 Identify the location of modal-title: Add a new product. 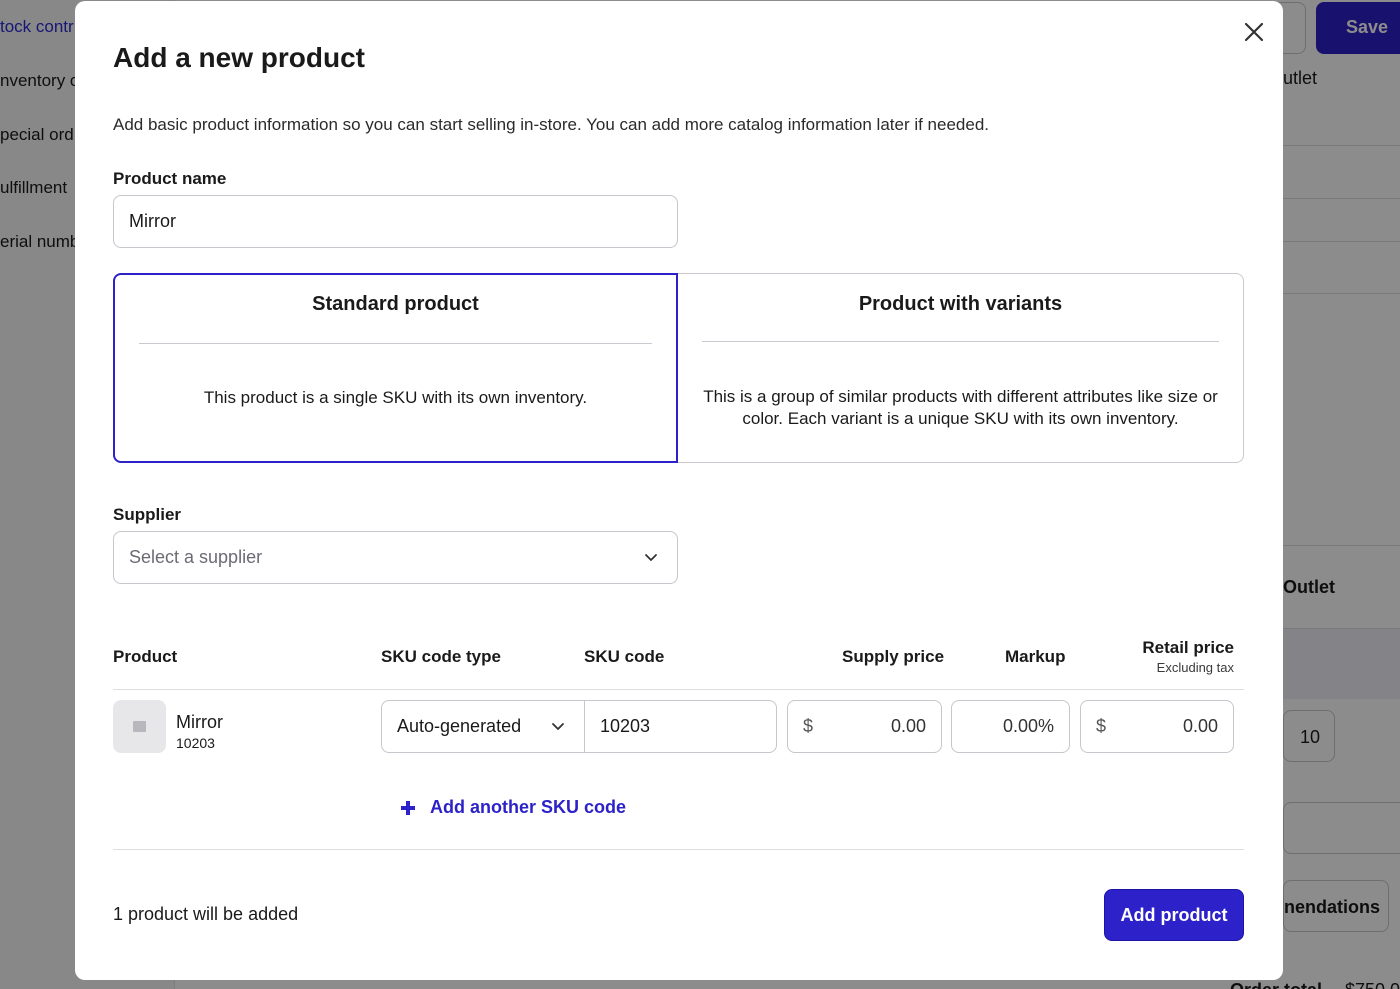
(239, 57).